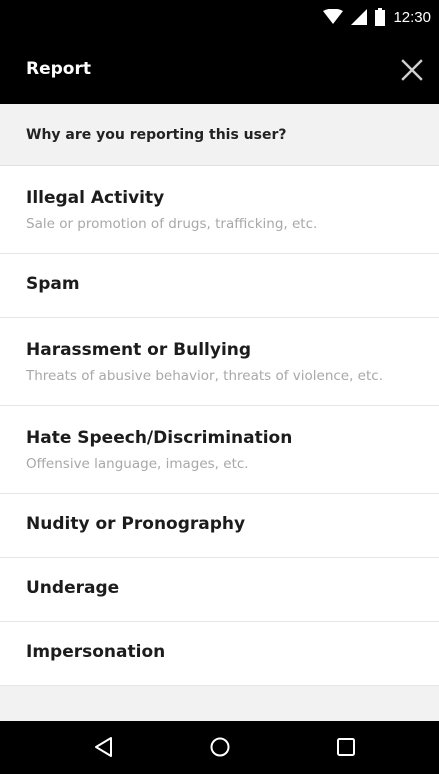 This screenshot has height=774, width=439. I want to click on report-question-header: Why are you reporting this user?, so click(219, 135).